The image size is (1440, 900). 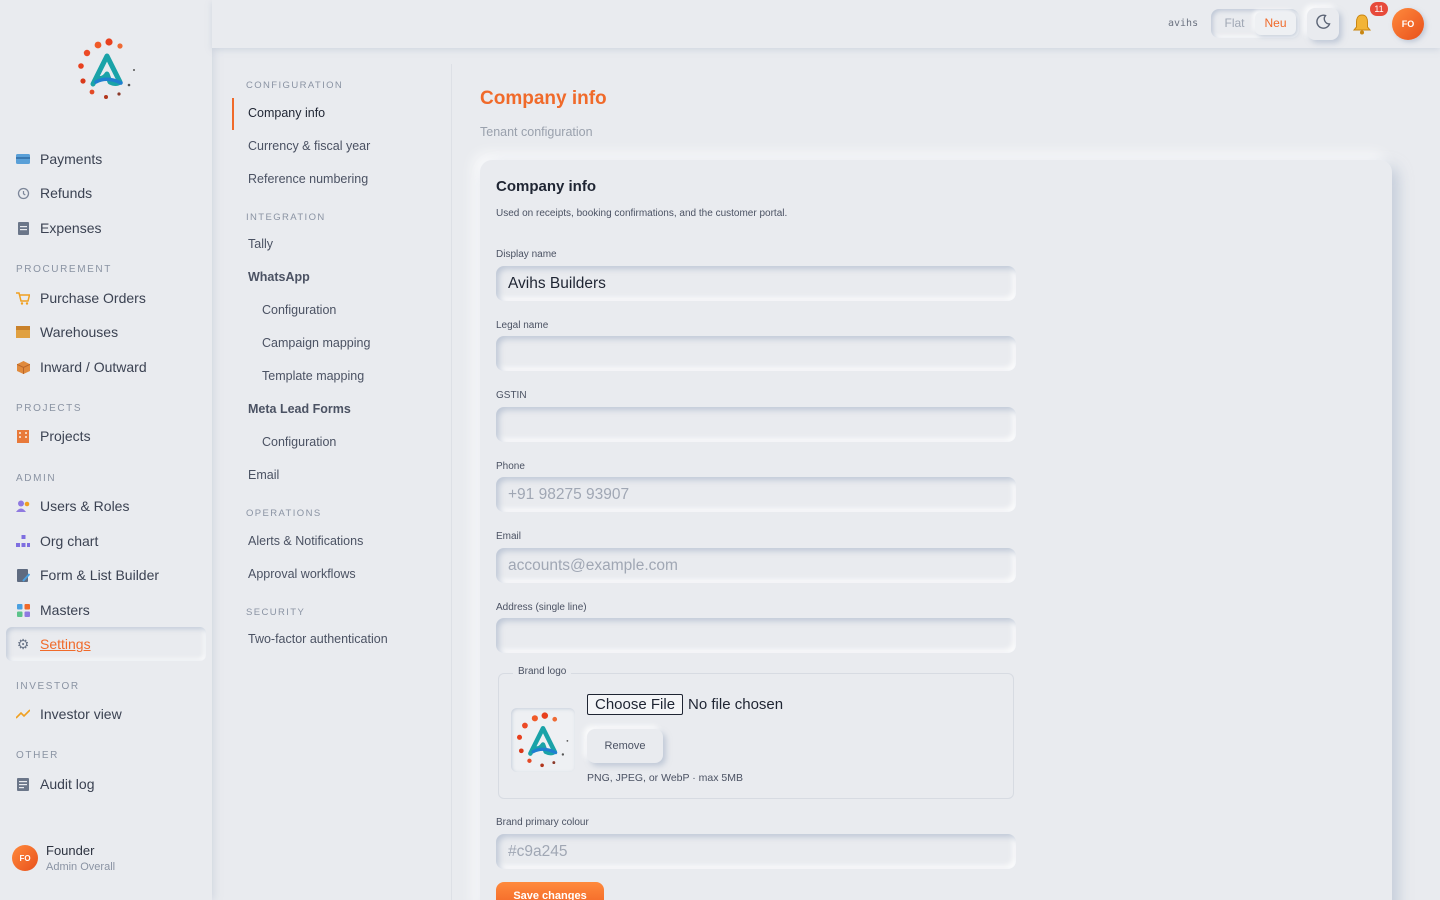 I want to click on remove-logo-button: Remove, so click(x=625, y=746).